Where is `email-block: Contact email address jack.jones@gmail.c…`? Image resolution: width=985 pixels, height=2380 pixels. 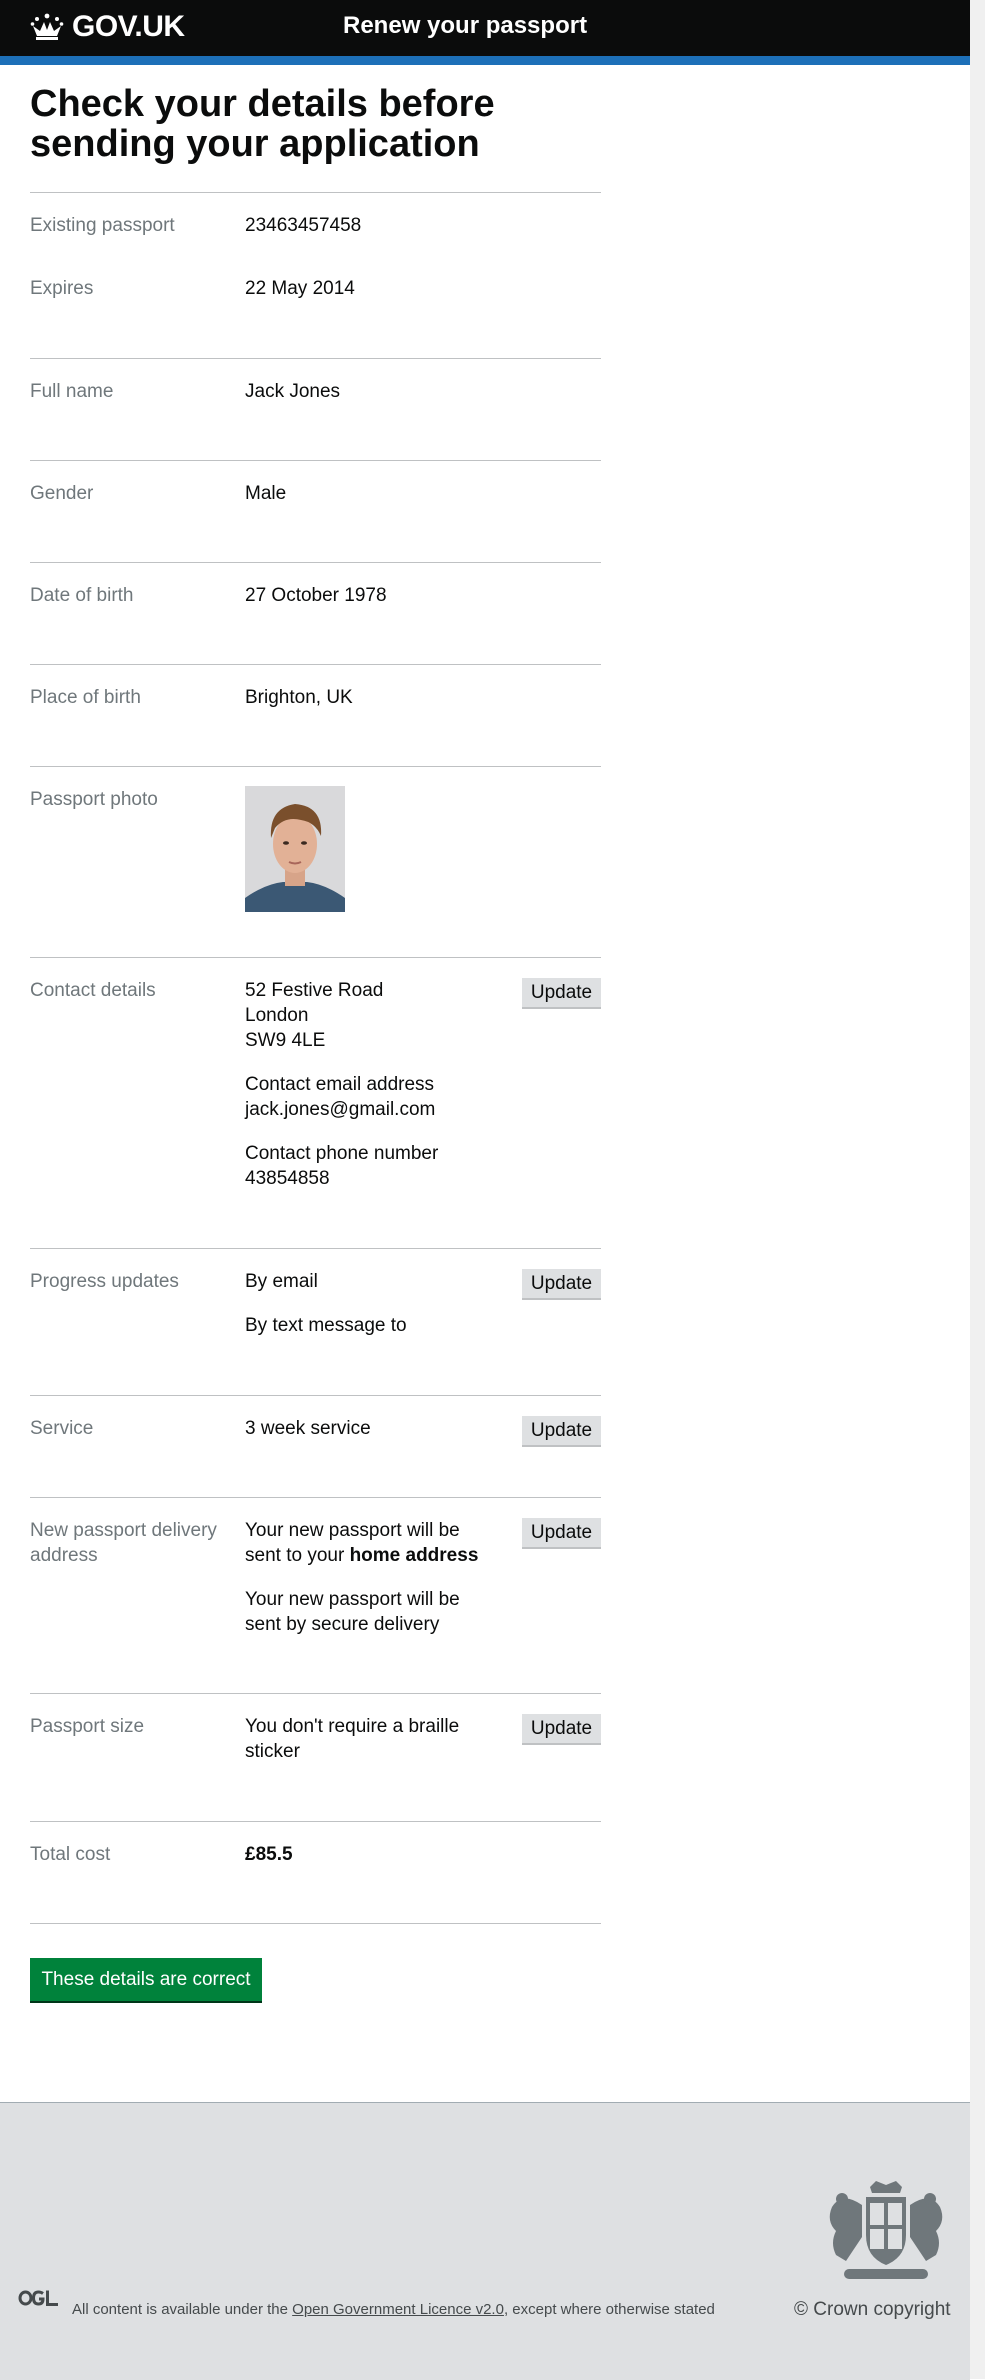
email-block: Contact email address jack.jones@gmail.c… is located at coordinates (365, 1097).